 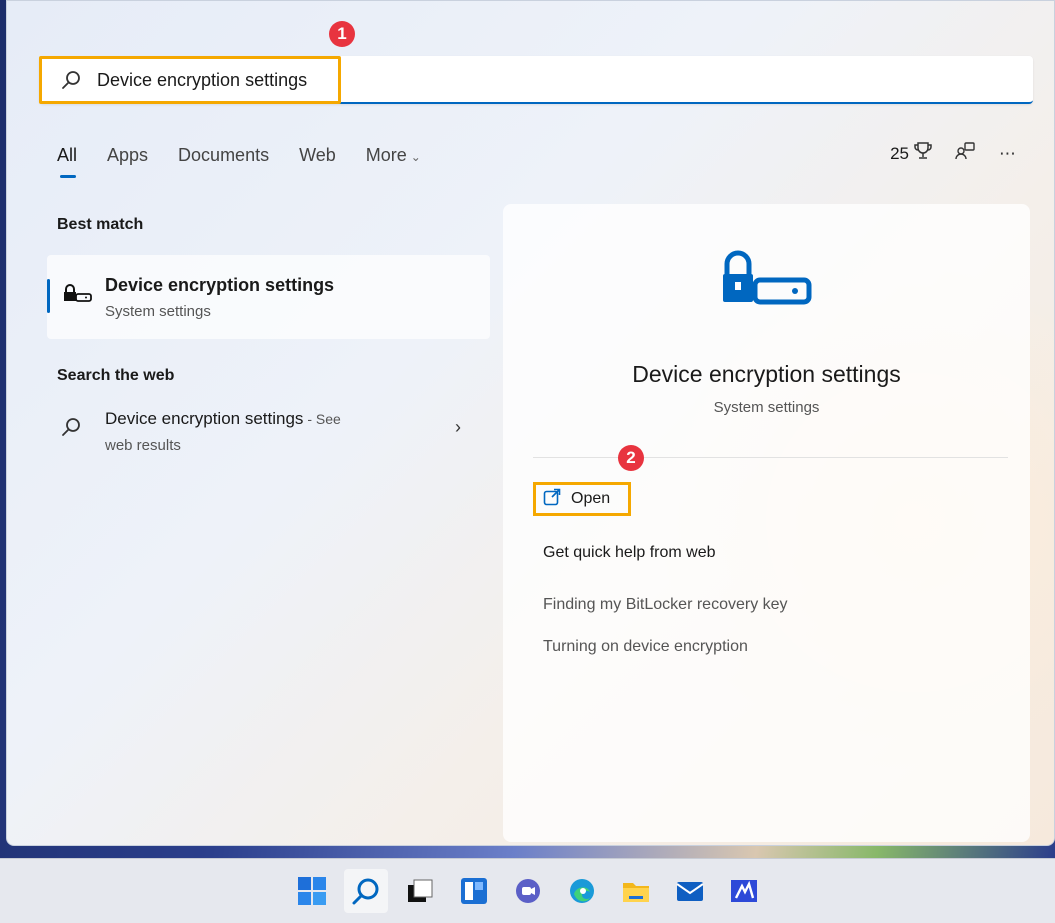 I want to click on search-box, so click(x=536, y=80).